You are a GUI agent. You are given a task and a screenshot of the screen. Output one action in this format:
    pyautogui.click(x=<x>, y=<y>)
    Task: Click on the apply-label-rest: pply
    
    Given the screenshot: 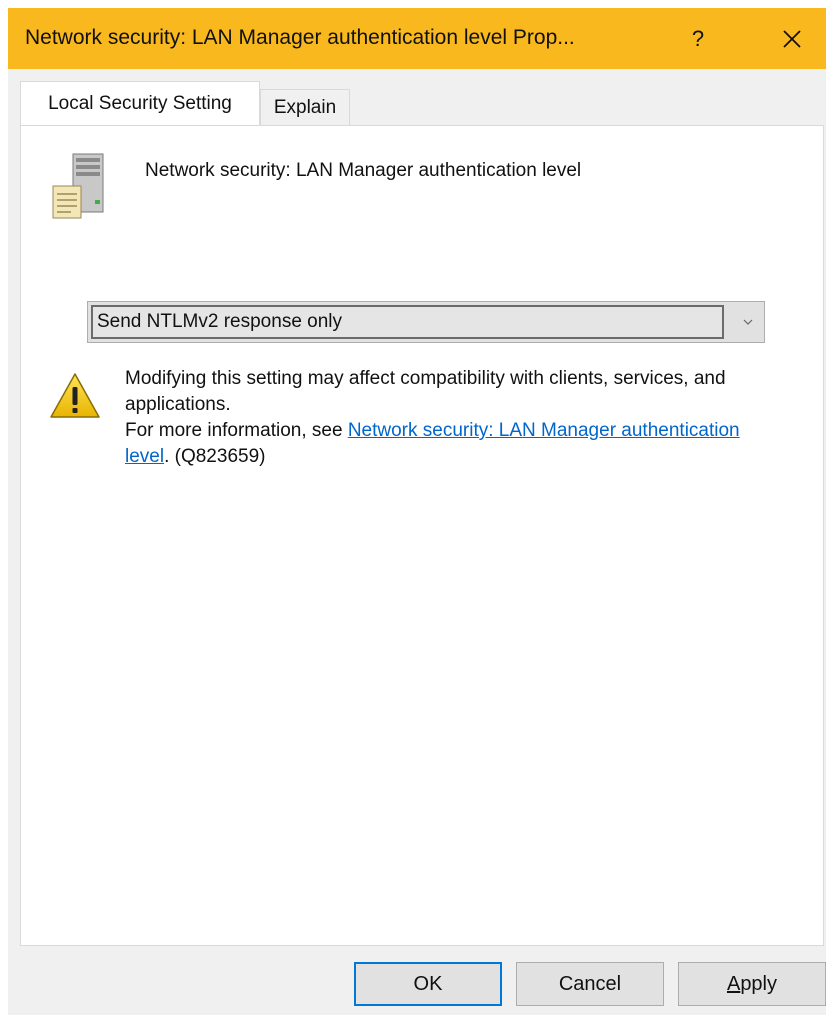 What is the action you would take?
    pyautogui.click(x=759, y=983)
    